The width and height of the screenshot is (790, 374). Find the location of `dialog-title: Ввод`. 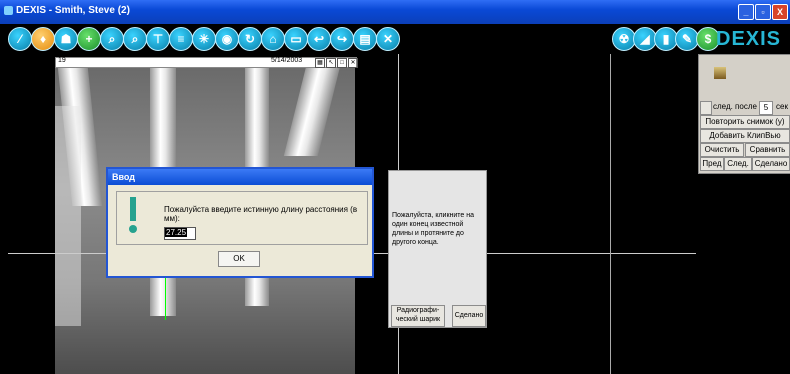

dialog-title: Ввод is located at coordinates (240, 177).